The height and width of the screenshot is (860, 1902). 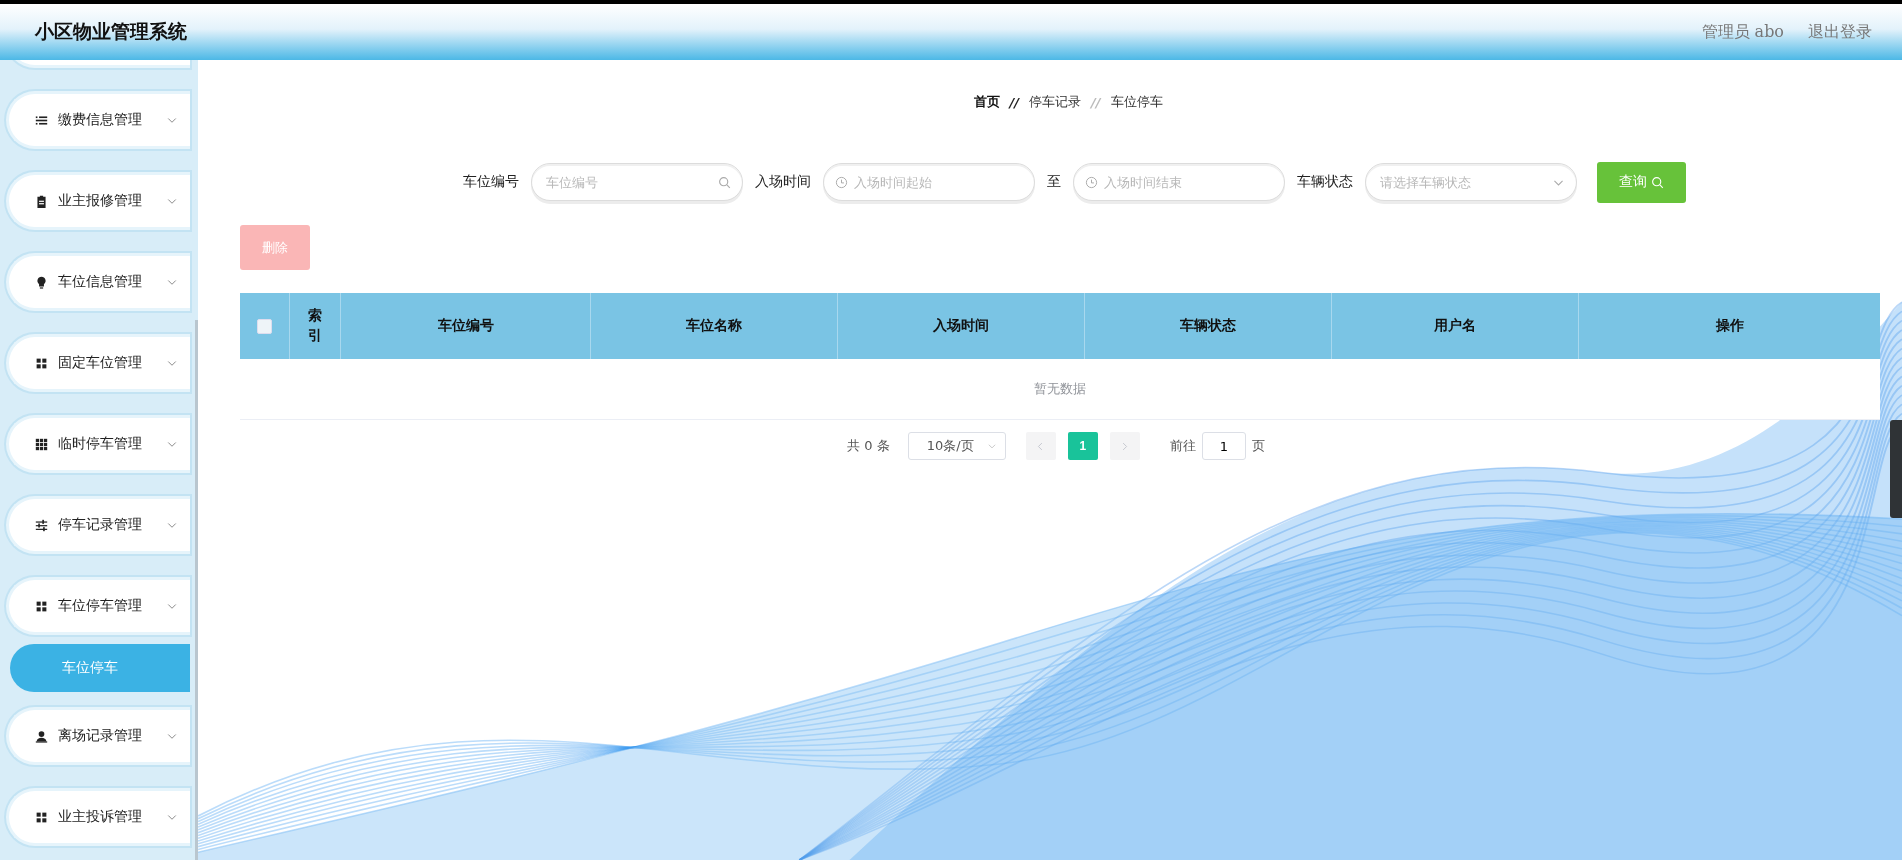 I want to click on column-header: 用户名, so click(x=1455, y=326).